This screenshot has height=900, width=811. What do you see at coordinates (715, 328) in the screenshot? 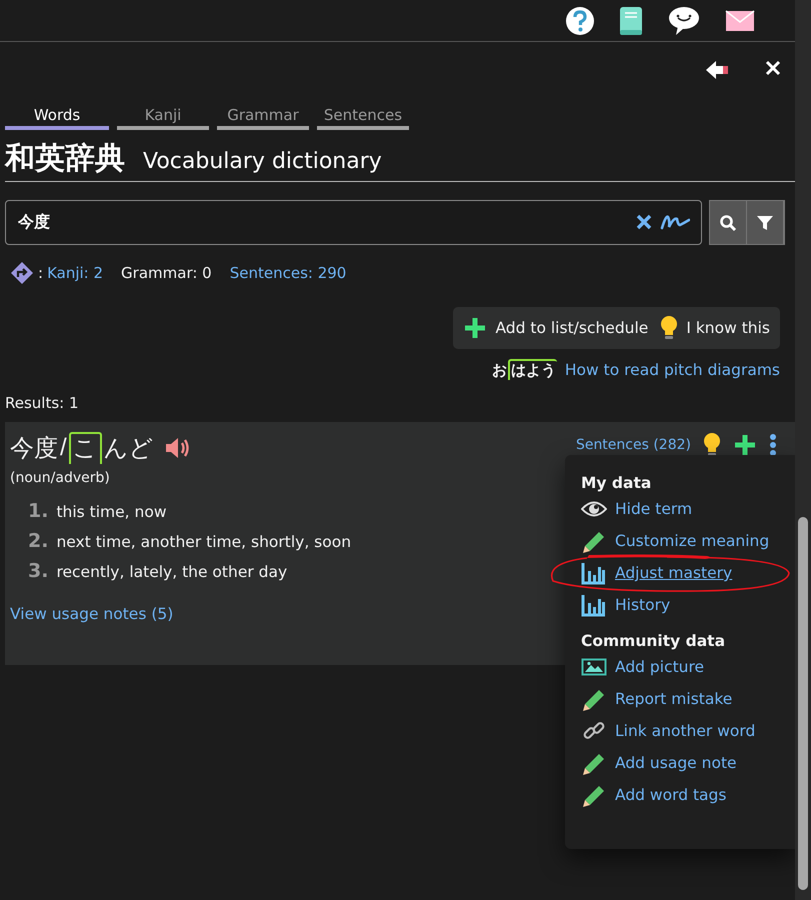
I see `know-this-button: I know this` at bounding box center [715, 328].